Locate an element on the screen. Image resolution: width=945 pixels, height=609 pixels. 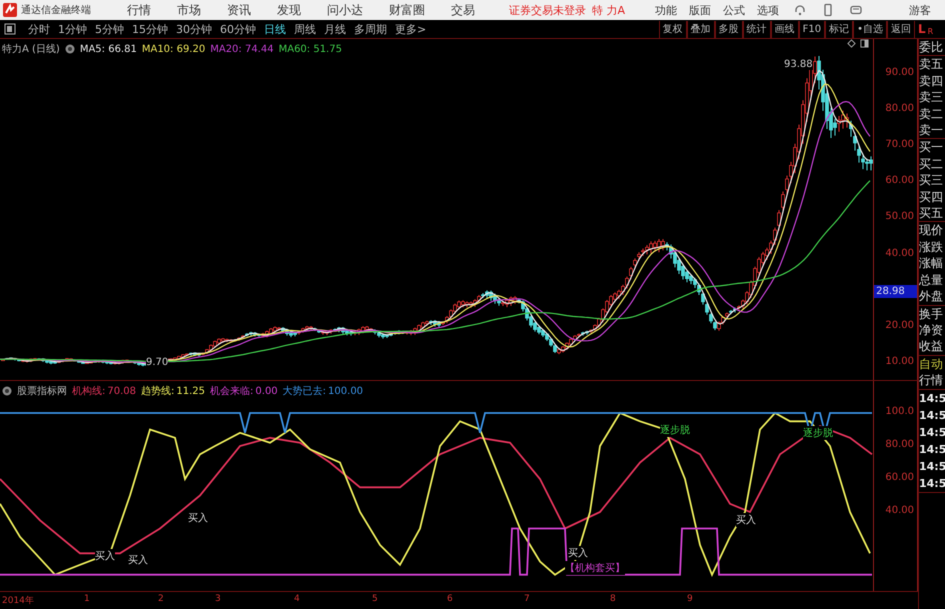
quote-field-label: 卖一 is located at coordinates (931, 130).